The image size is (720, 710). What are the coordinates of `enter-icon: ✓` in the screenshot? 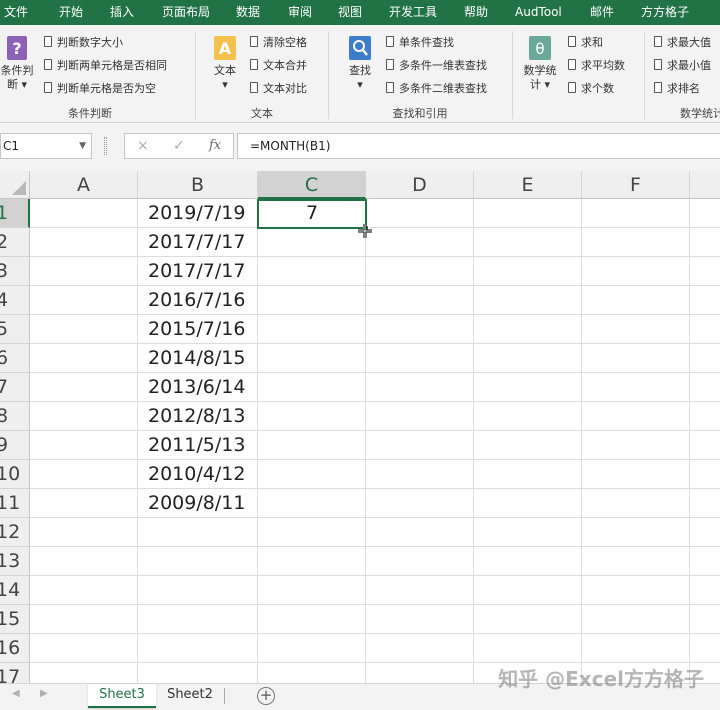 It's located at (179, 146).